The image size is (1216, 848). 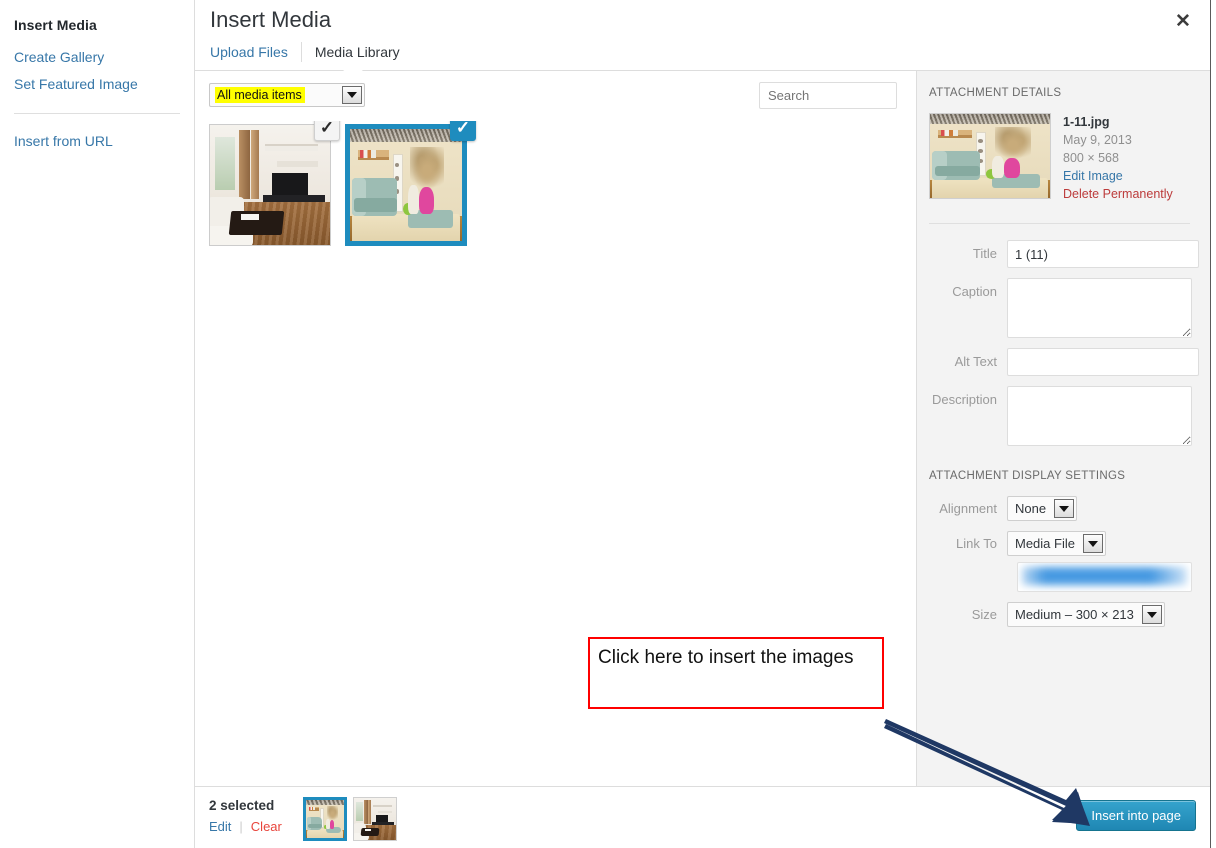 I want to click on link-to-value: Media File, so click(x=1045, y=543).